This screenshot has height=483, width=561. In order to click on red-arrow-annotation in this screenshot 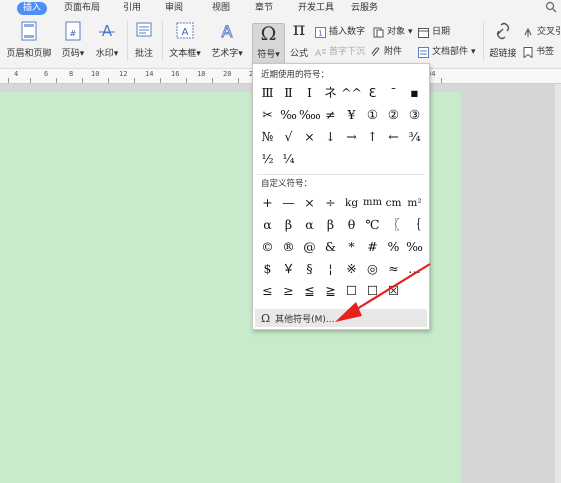, I will do `click(383, 292)`.